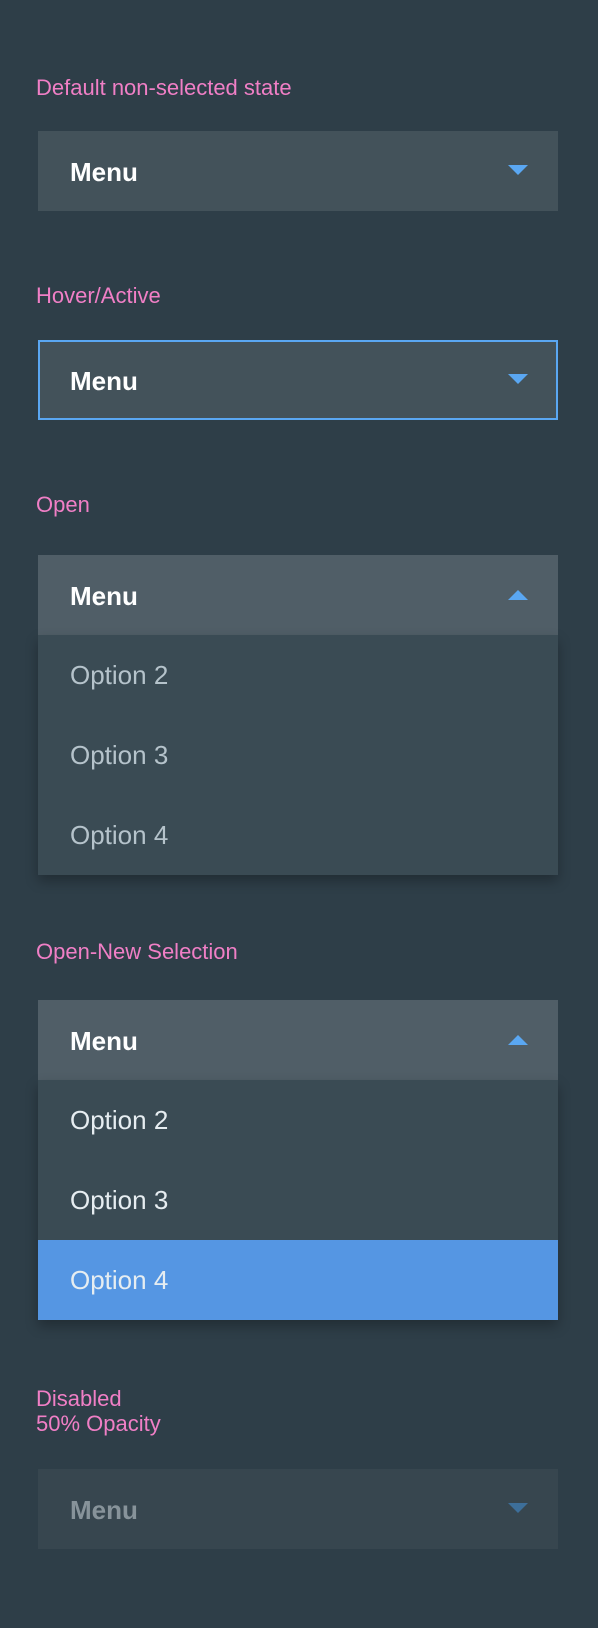 Image resolution: width=598 pixels, height=1628 pixels. I want to click on menu-dropdown-open: Menu, so click(298, 595).